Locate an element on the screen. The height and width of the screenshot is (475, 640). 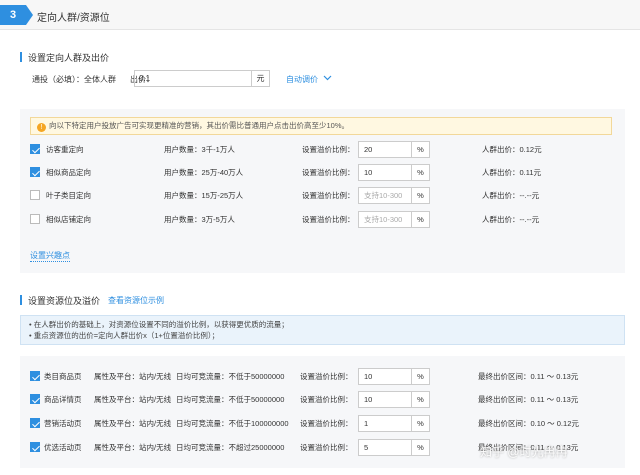
resource-name: 类目商品页 is located at coordinates (63, 376).